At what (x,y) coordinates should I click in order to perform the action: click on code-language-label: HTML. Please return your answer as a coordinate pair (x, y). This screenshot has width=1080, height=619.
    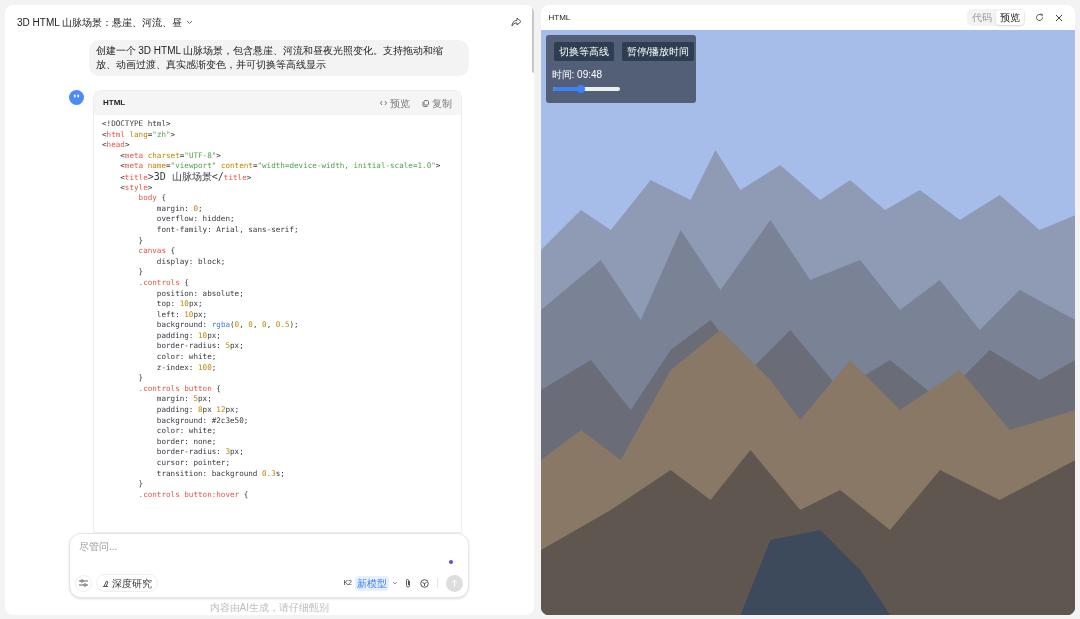
    Looking at the image, I should click on (114, 103).